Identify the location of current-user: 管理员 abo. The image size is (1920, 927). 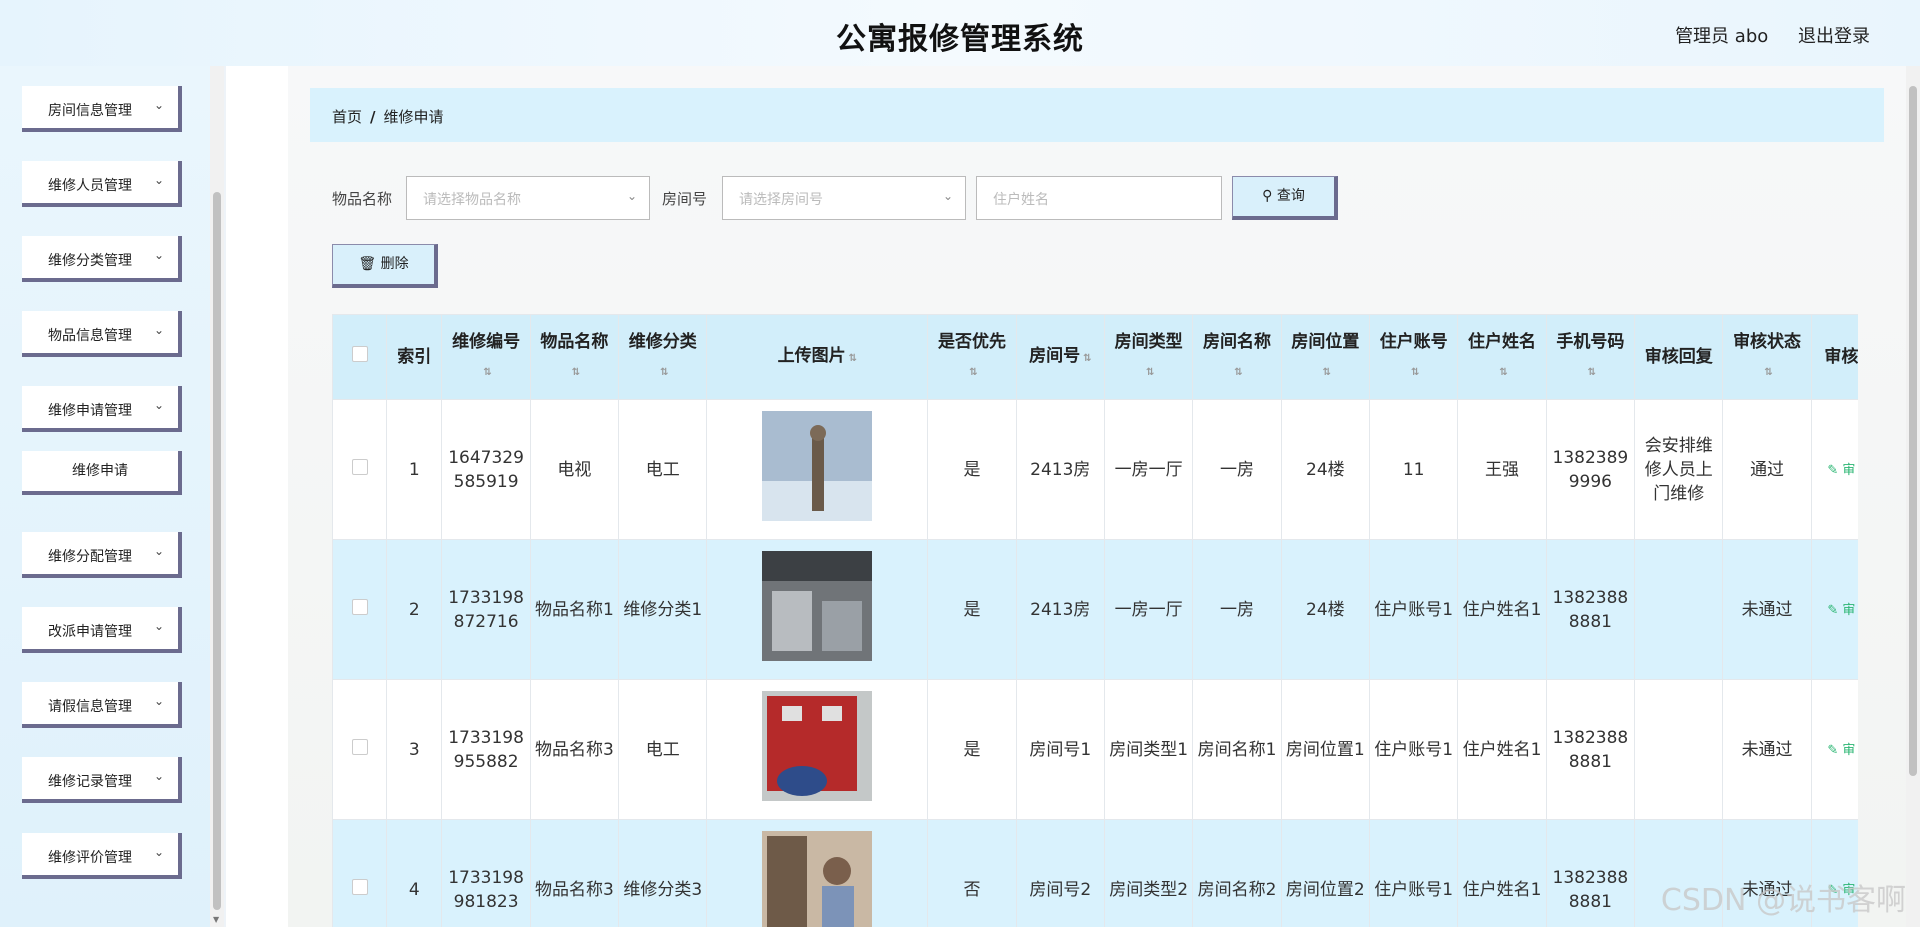
(1722, 36).